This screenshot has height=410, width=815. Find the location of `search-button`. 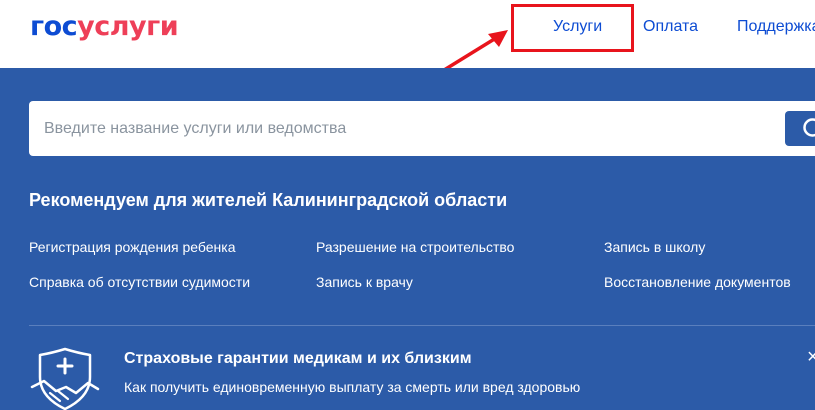

search-button is located at coordinates (800, 128).